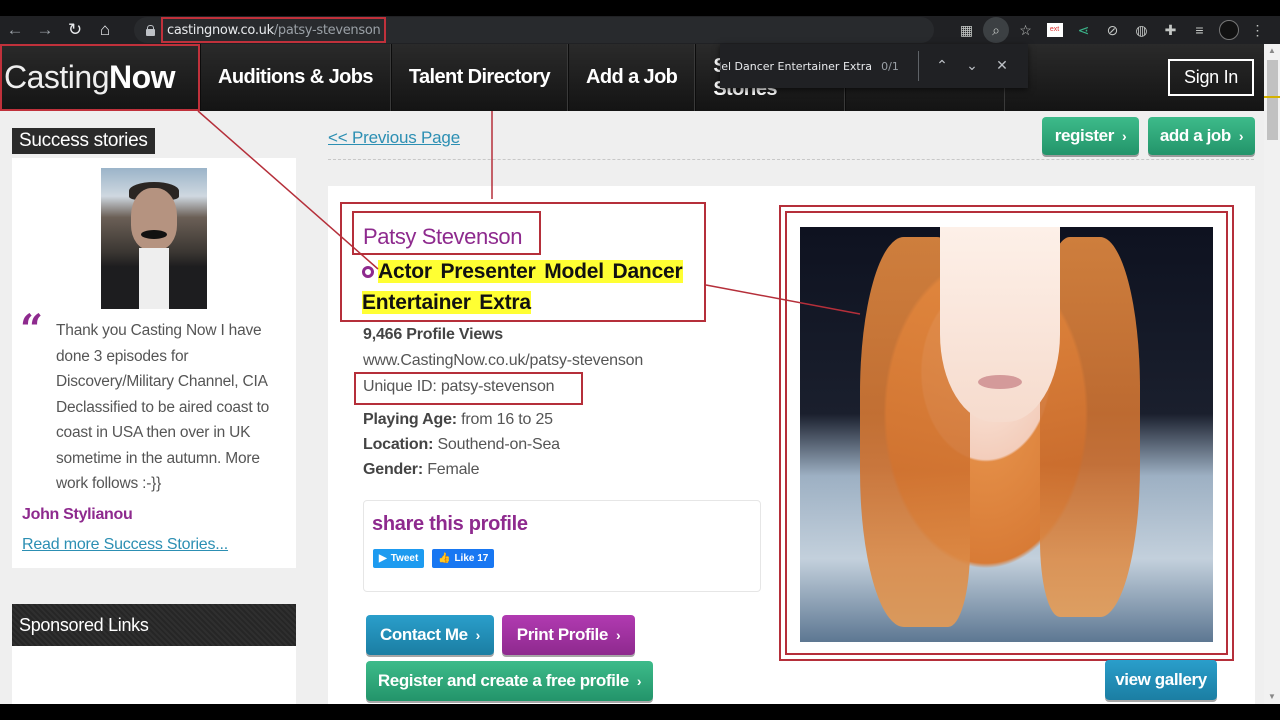  Describe the element at coordinates (1272, 374) in the screenshot. I see `page-scrollbar: ▲ ▼` at that location.